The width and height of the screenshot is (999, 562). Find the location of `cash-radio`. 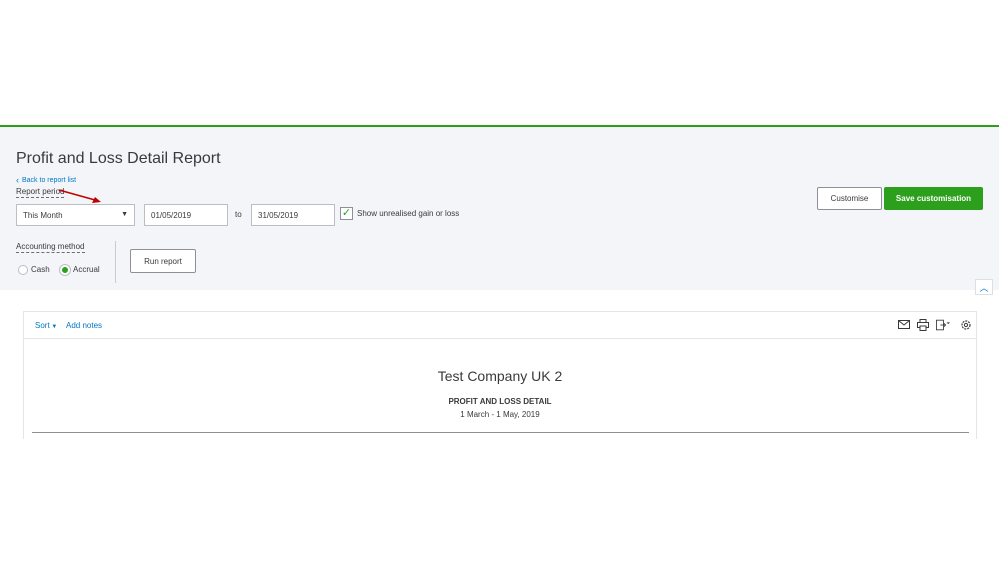

cash-radio is located at coordinates (23, 270).